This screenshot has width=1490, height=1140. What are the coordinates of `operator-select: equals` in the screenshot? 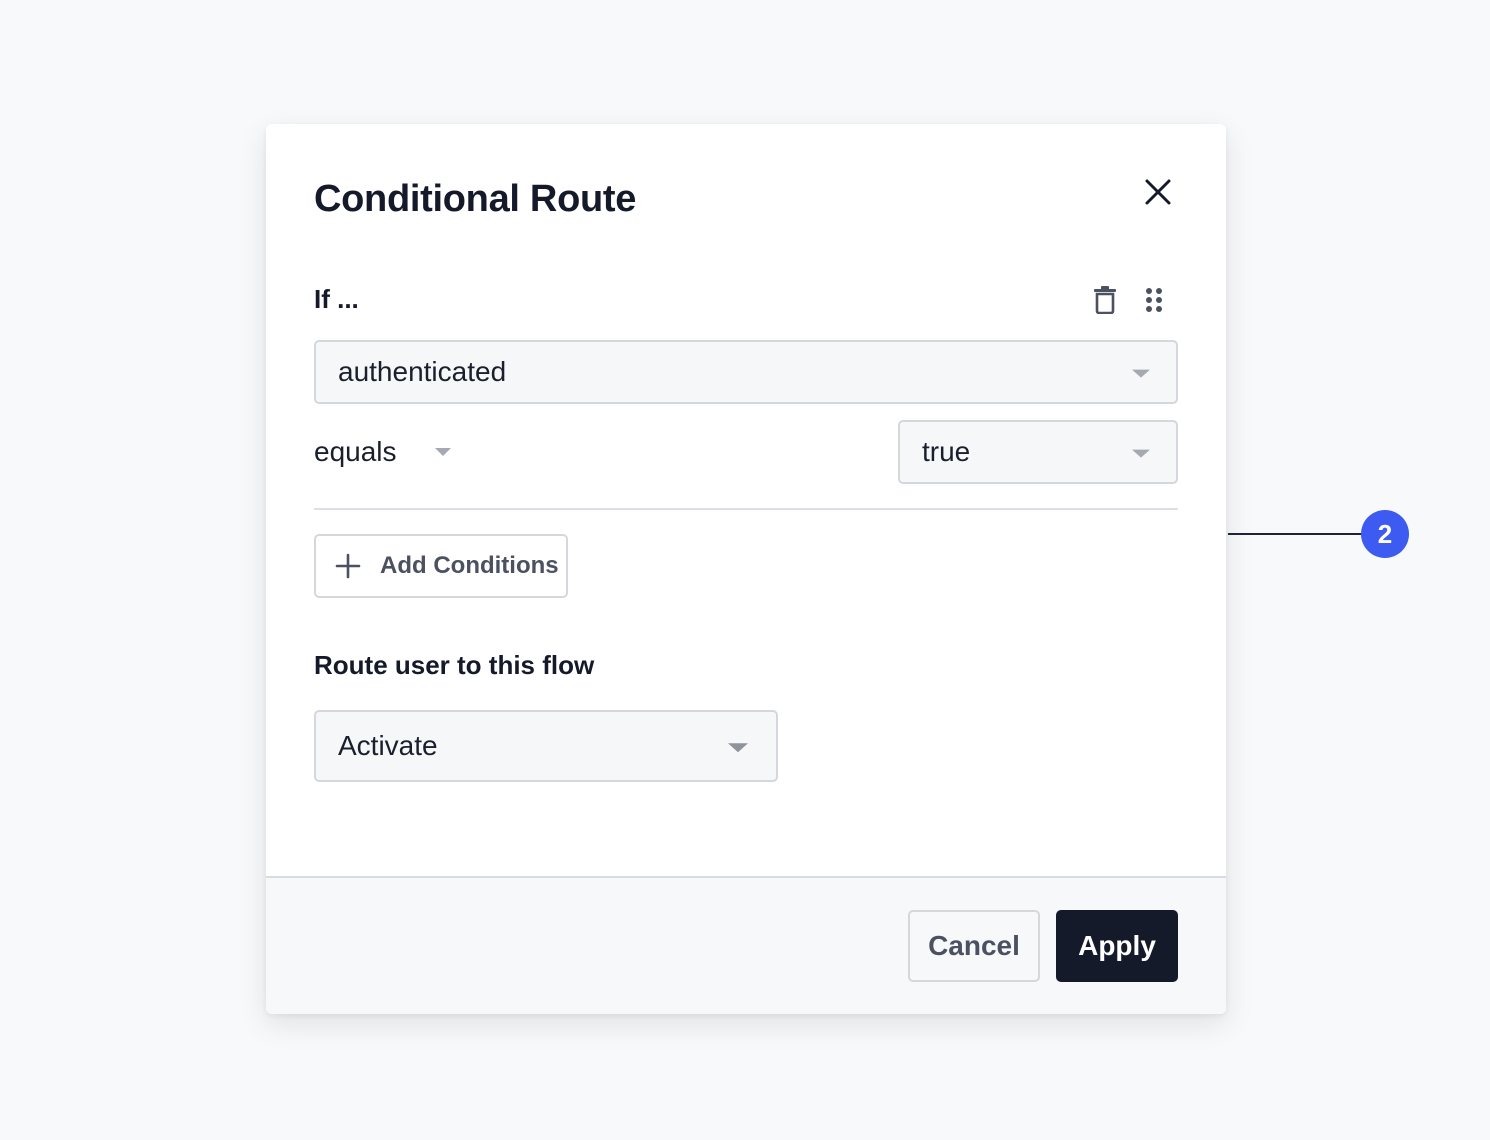 It's located at (382, 452).